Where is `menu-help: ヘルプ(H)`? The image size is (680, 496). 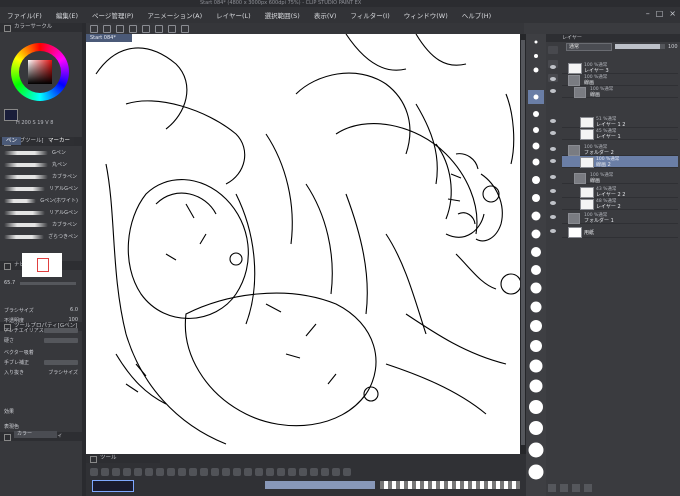 menu-help: ヘルプ(H) is located at coordinates (476, 15).